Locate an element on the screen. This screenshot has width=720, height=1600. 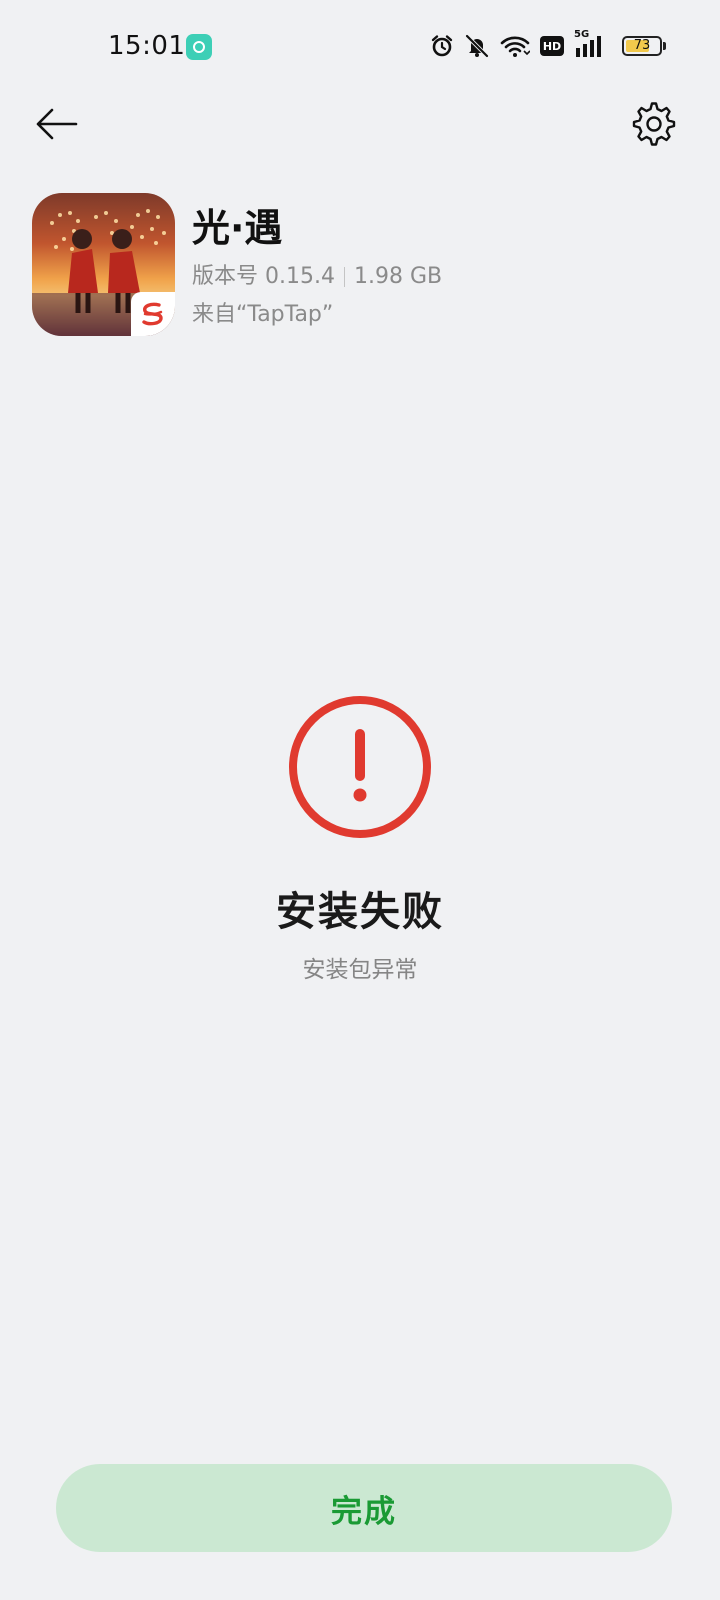
result-subtitle: 安装包异常 is located at coordinates (360, 970).